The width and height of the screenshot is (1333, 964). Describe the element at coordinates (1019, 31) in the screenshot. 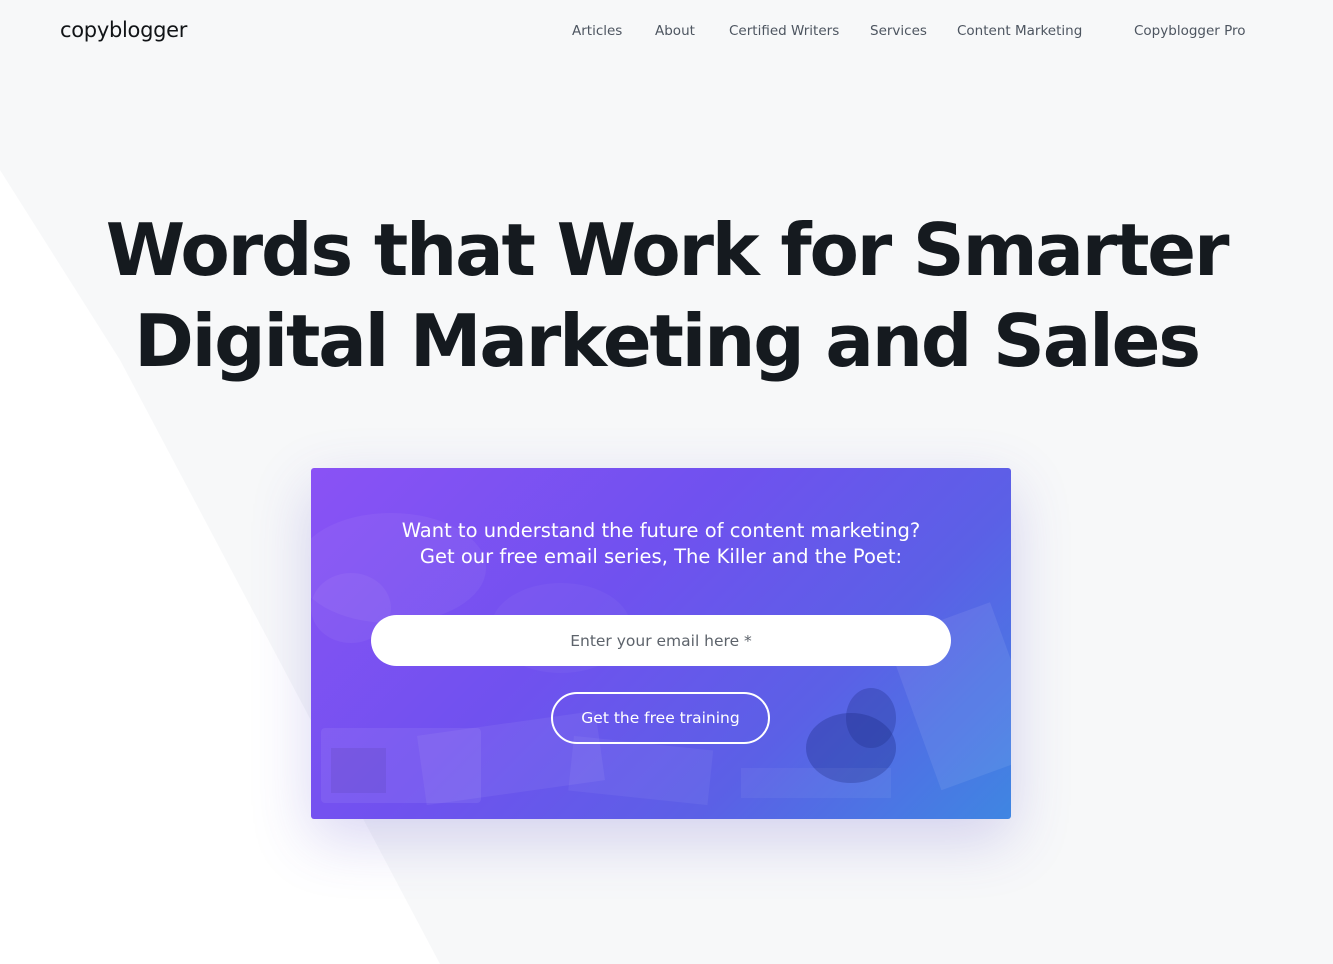

I see `nav-item-content-marketing: Content Marketing` at that location.